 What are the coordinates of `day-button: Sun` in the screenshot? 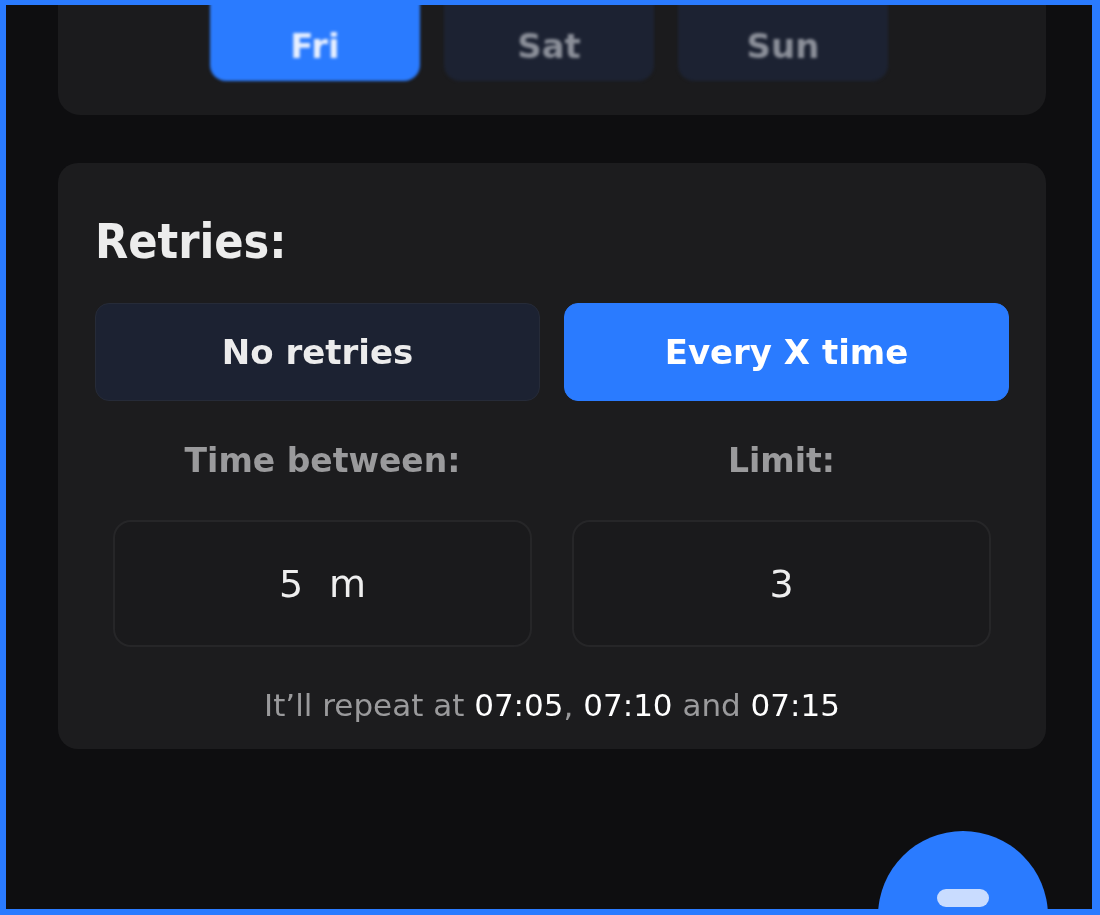 It's located at (783, 43).